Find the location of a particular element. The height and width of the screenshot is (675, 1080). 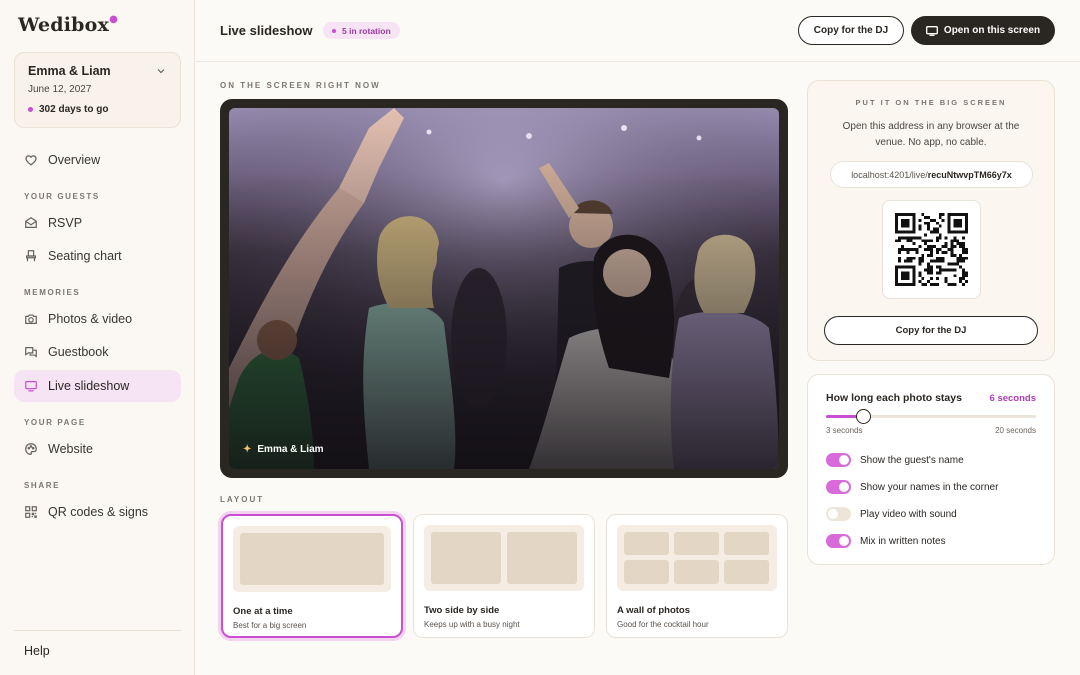

copy-for-dj-button: Copy for the DJ is located at coordinates (851, 30).